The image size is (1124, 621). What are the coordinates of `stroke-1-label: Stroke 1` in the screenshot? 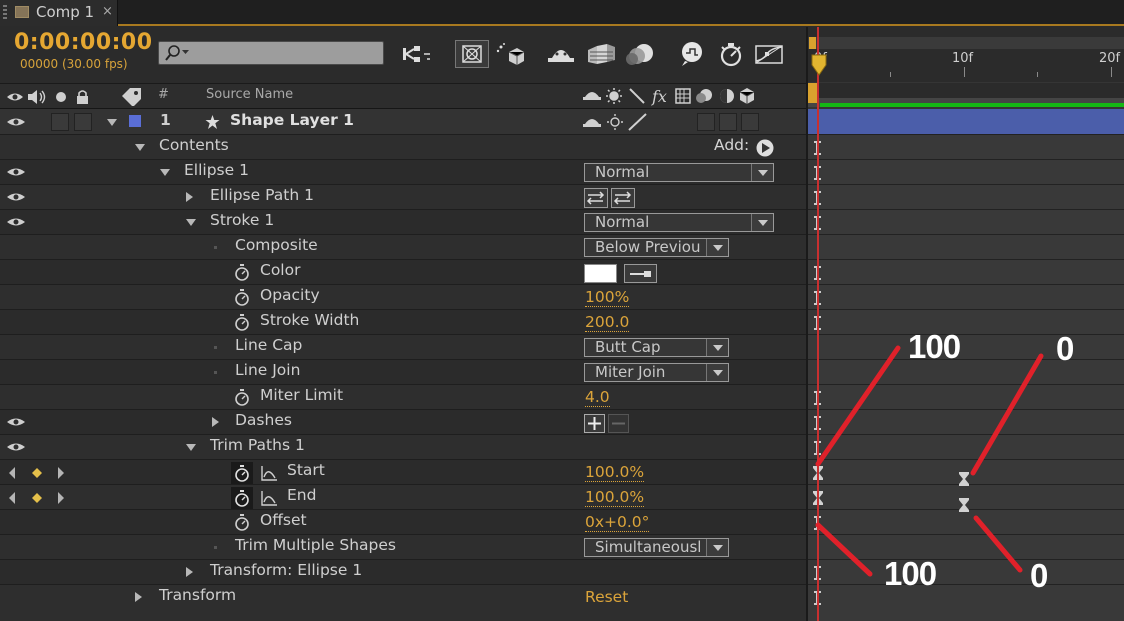 It's located at (242, 220).